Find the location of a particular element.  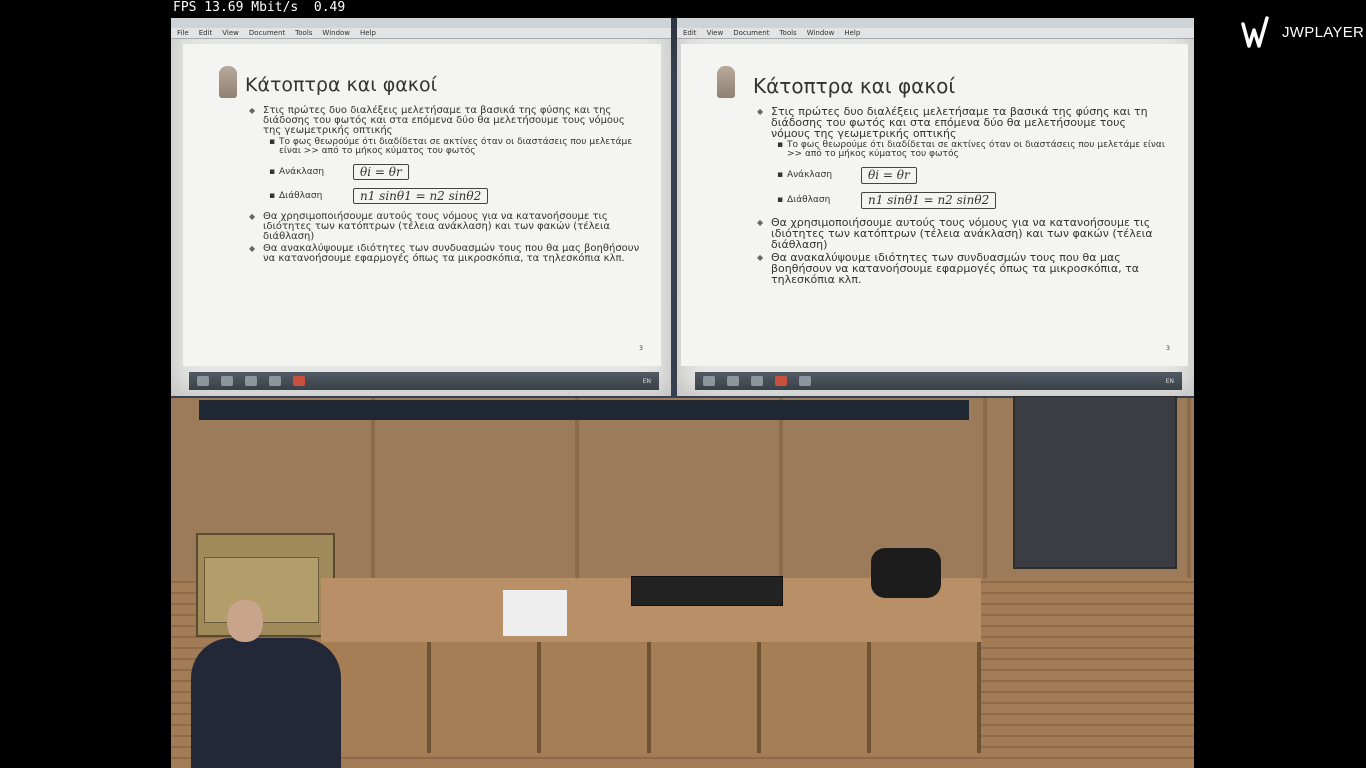

bag is located at coordinates (906, 573).